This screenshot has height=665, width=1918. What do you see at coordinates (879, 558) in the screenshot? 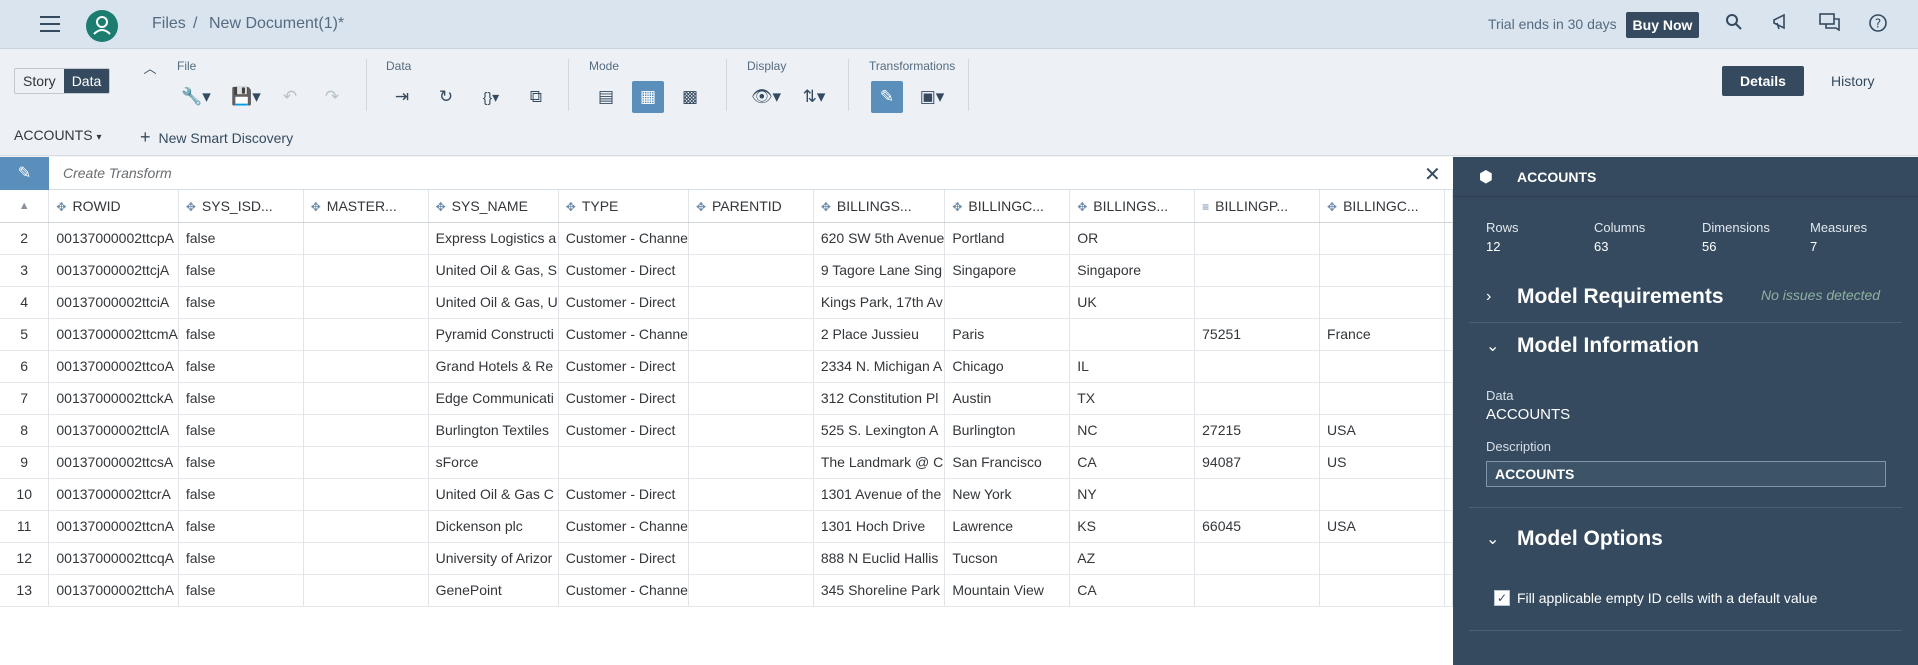
I see `table-cell: 888 N Euclid Hallis` at bounding box center [879, 558].